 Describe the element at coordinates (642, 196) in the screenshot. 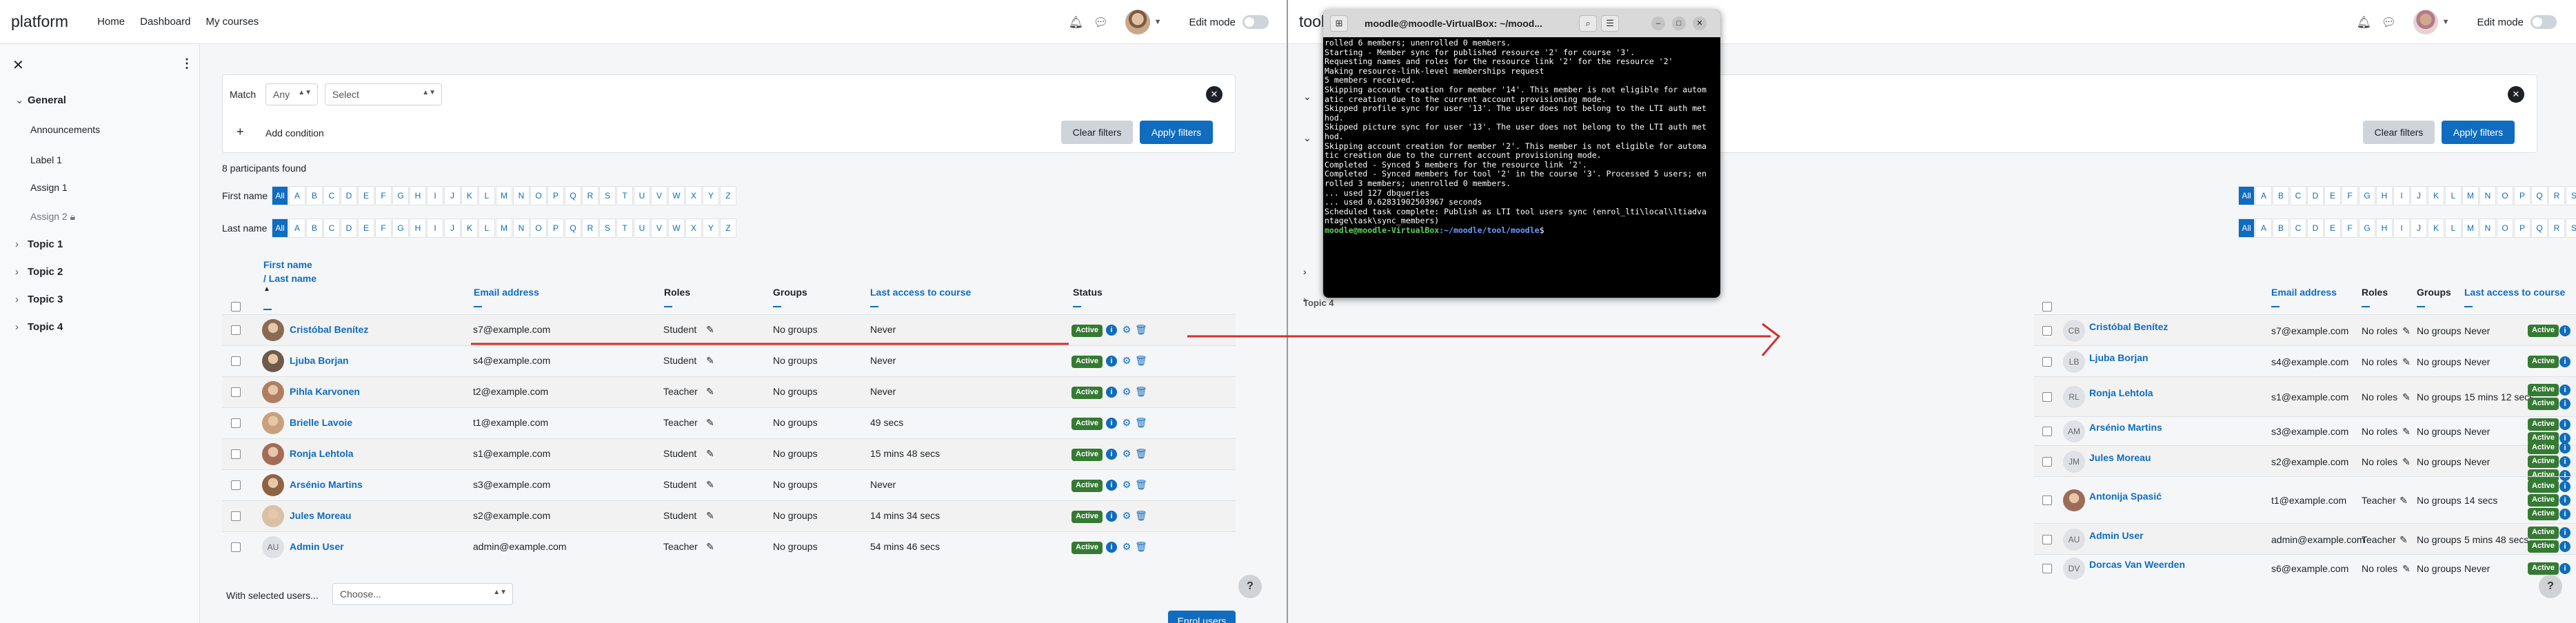

I see `initial-letter-button: U` at that location.